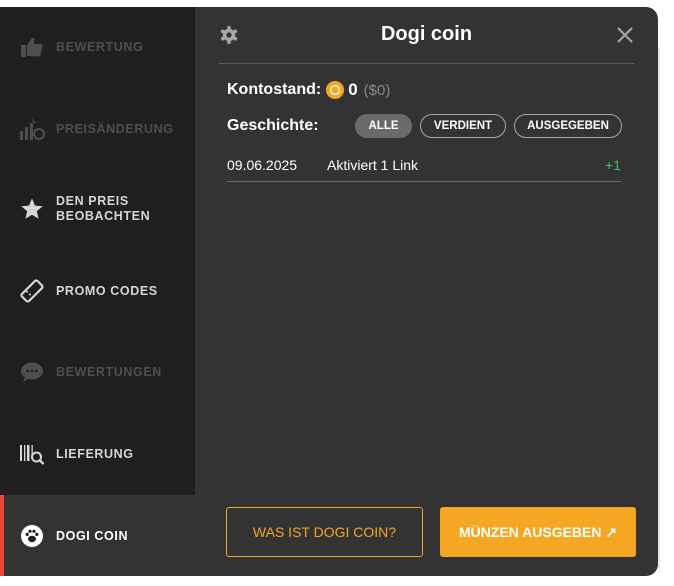 The width and height of the screenshot is (674, 586). Describe the element at coordinates (353, 89) in the screenshot. I see `balance-value: 0` at that location.